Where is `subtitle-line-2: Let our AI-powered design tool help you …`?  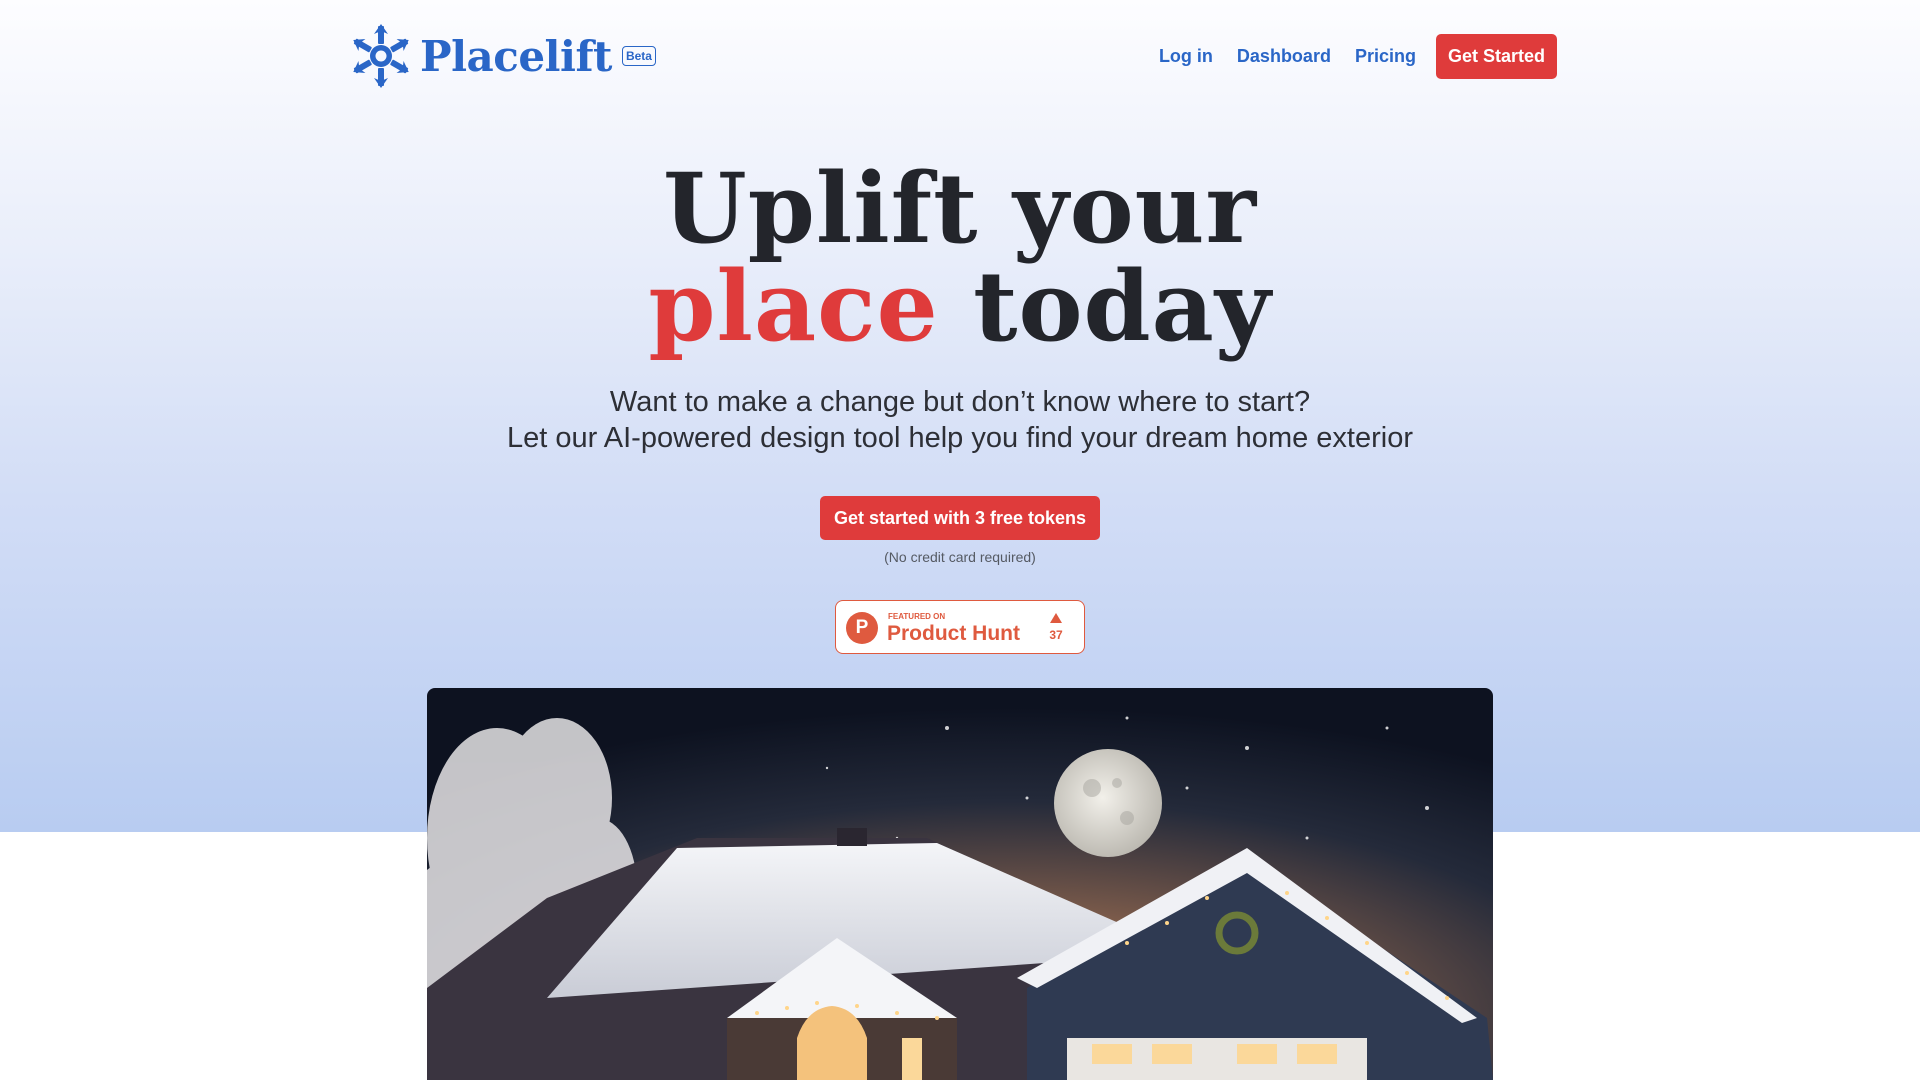 subtitle-line-2: Let our AI-powered design tool help you … is located at coordinates (960, 438).